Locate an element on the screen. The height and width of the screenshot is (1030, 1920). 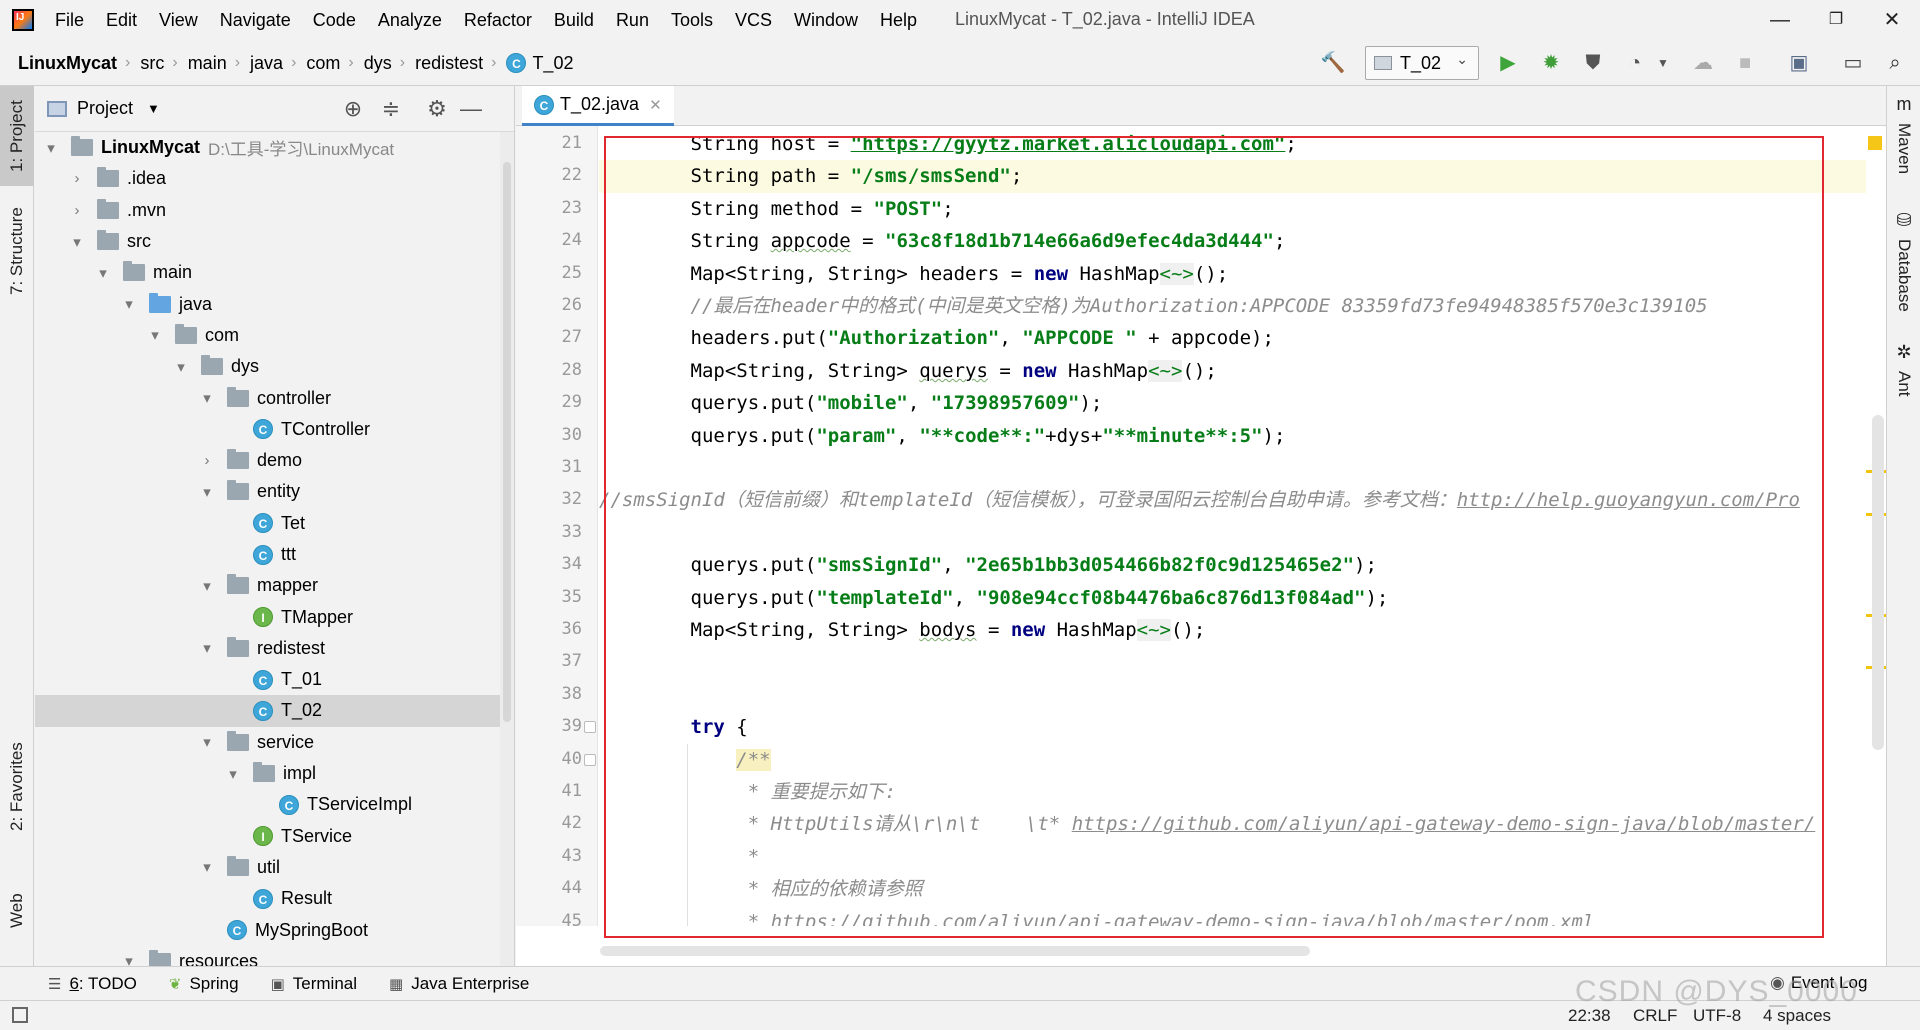
tree-item: ▾ entity is located at coordinates (267, 491).